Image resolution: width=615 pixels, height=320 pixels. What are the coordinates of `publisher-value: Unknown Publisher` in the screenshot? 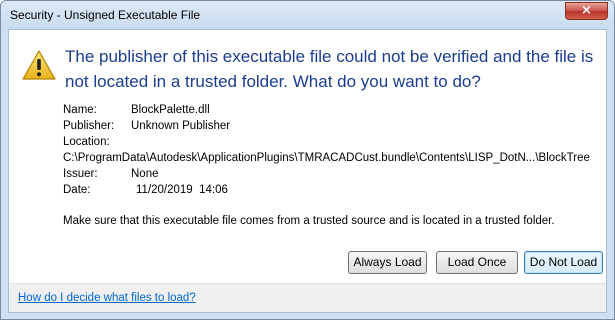 It's located at (181, 126).